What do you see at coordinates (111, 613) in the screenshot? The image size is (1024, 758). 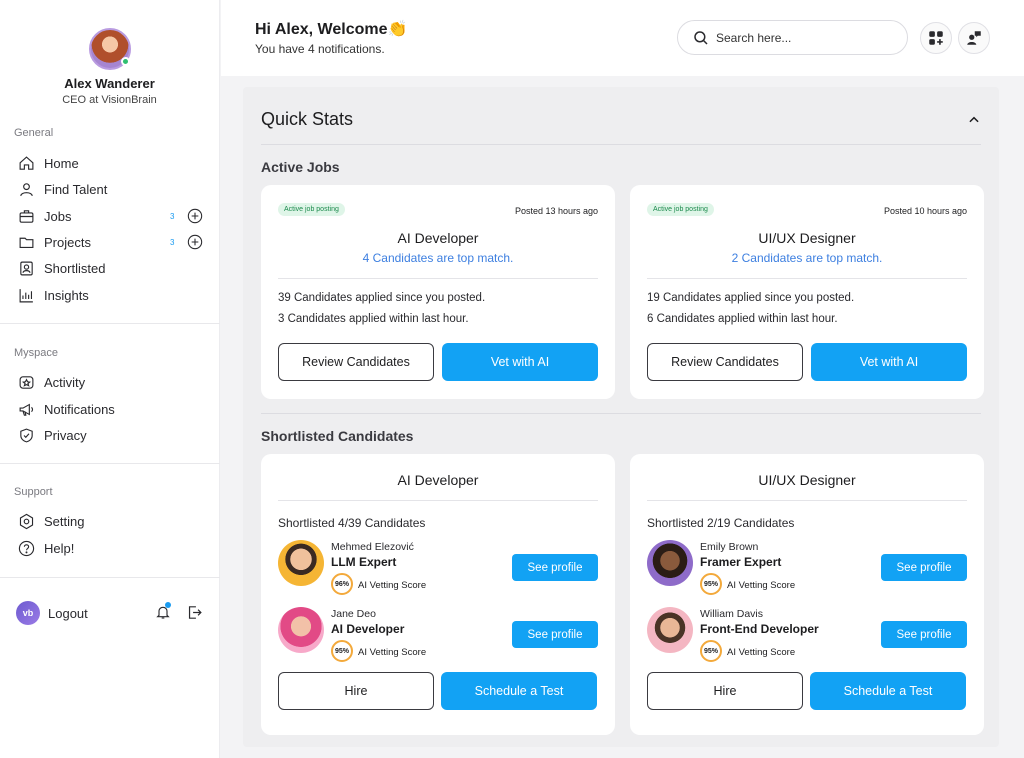 I see `logout-row: vb Logout` at bounding box center [111, 613].